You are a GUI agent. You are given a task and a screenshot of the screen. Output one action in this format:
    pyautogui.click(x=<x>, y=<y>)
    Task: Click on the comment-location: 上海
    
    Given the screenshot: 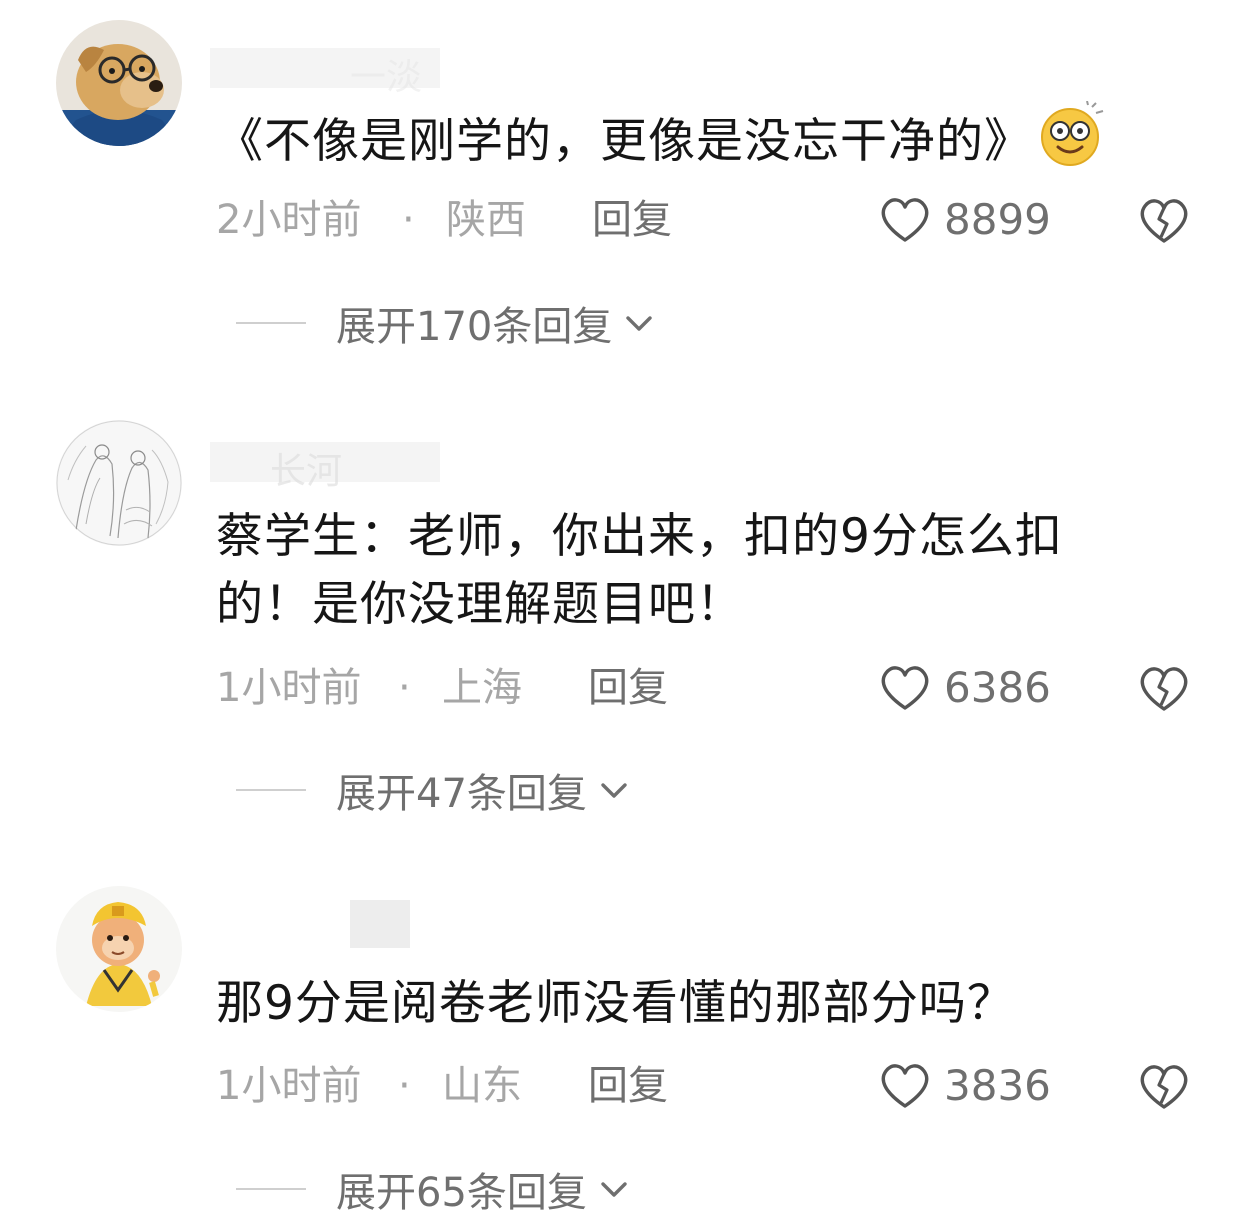 What is the action you would take?
    pyautogui.click(x=482, y=688)
    